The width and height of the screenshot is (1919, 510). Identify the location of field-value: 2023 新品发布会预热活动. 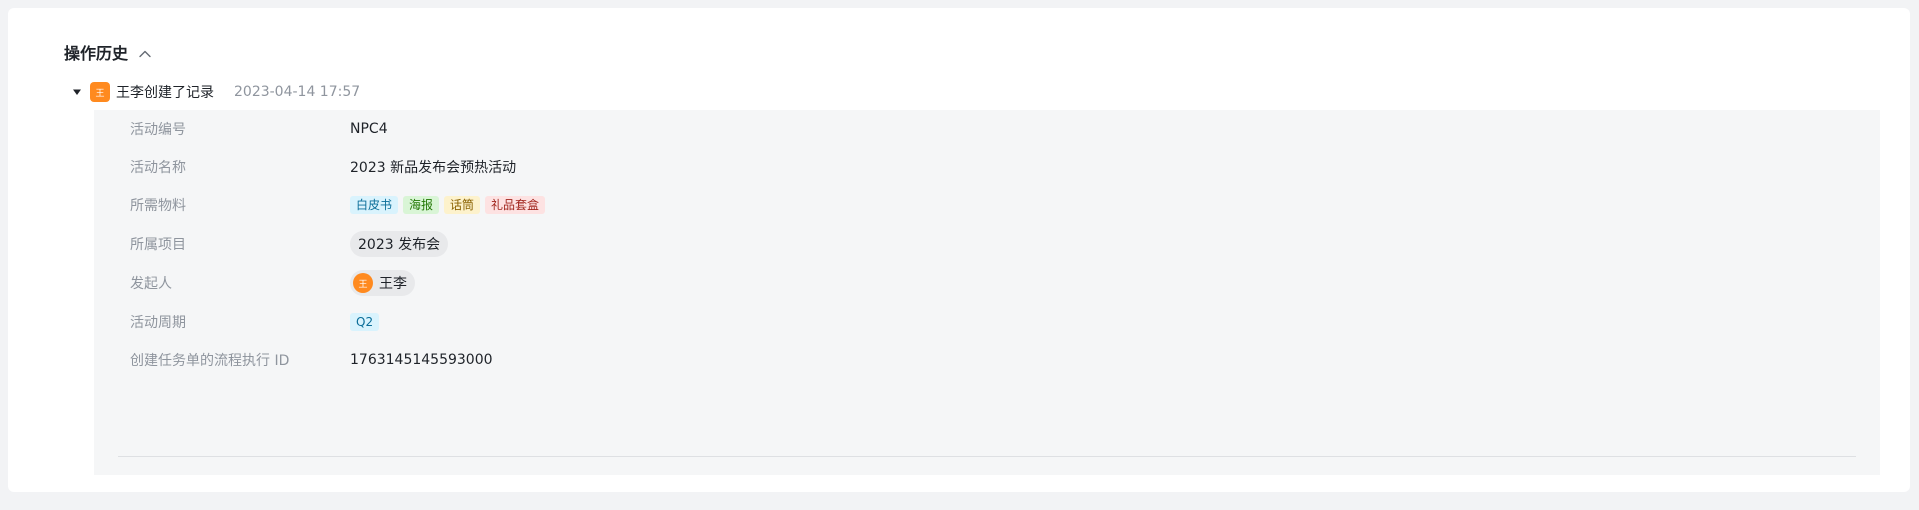
(433, 168).